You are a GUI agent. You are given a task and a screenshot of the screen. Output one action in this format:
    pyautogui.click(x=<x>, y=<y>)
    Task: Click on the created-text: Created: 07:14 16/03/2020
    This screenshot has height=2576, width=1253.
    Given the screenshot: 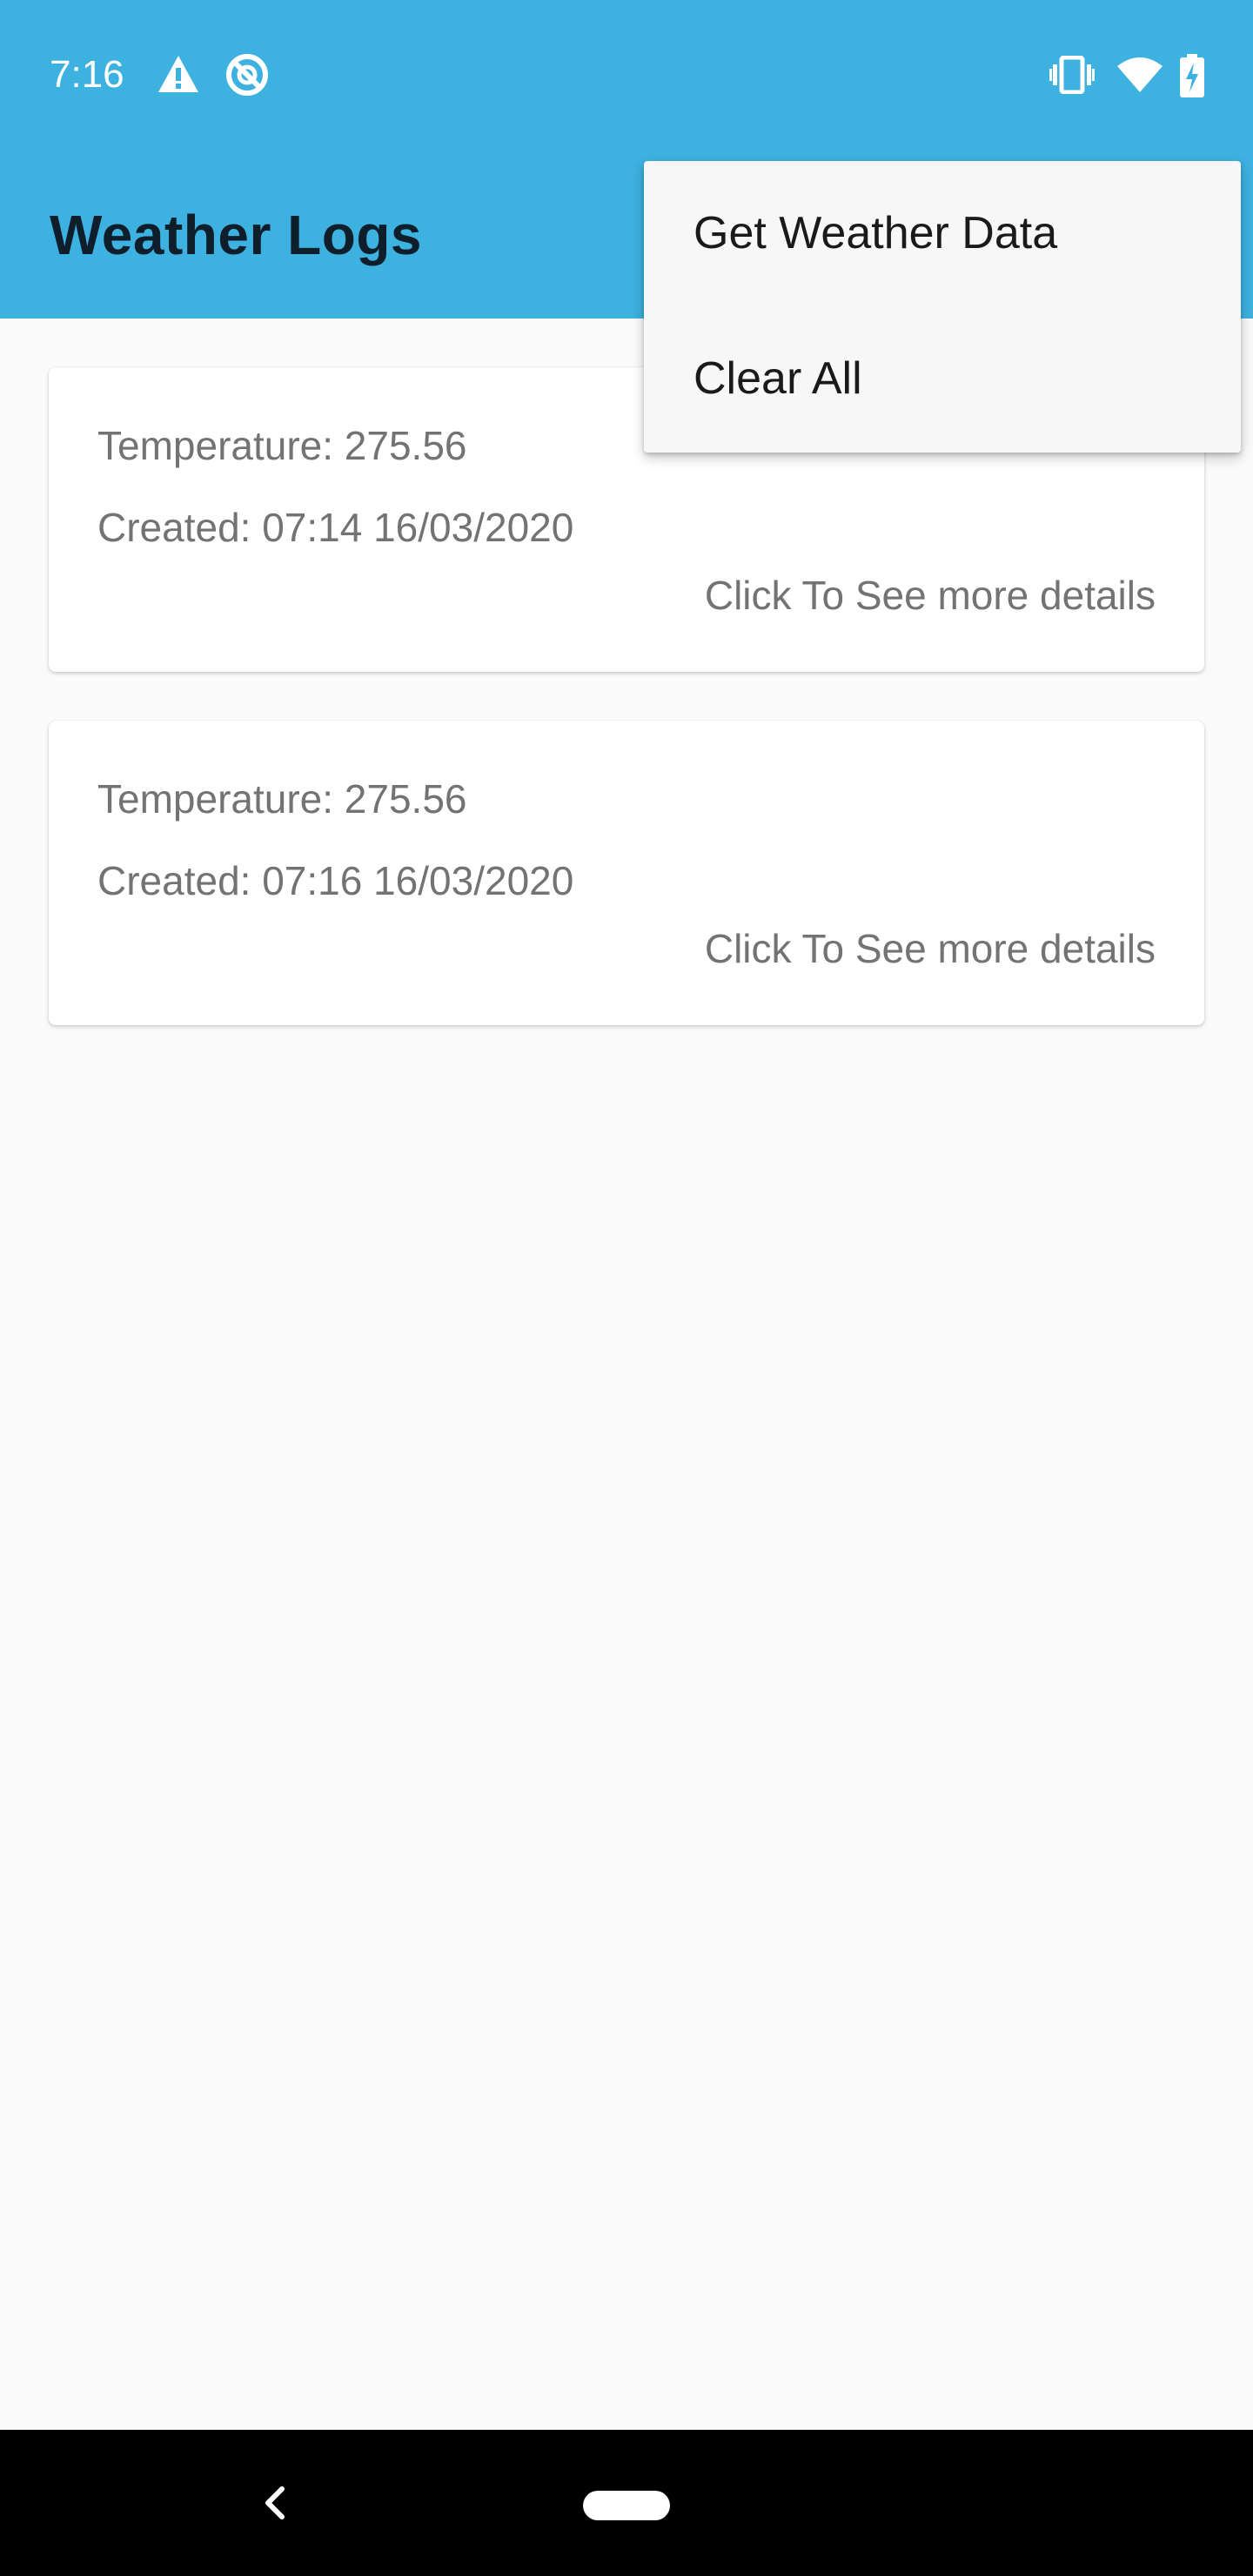 What is the action you would take?
    pyautogui.click(x=335, y=527)
    